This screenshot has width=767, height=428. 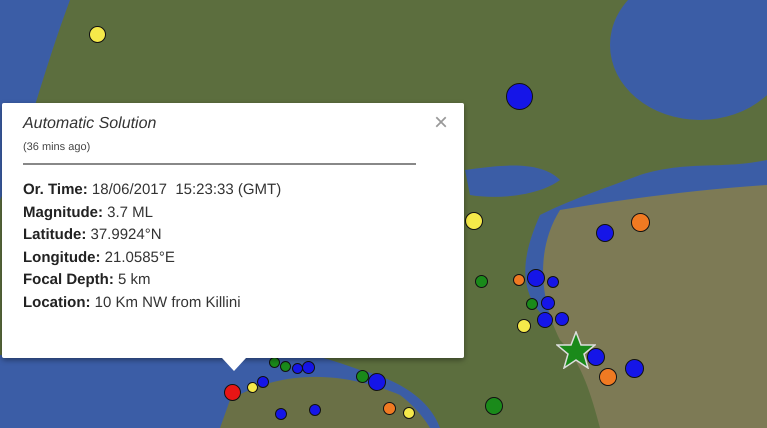 What do you see at coordinates (99, 258) in the screenshot?
I see `info-line: Longitude: 21.0585°E` at bounding box center [99, 258].